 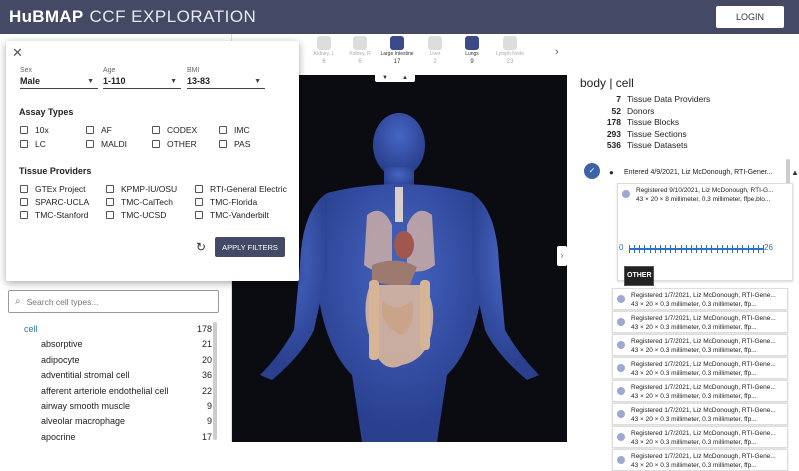 I want to click on cell-search: ⌕, so click(x=113, y=301).